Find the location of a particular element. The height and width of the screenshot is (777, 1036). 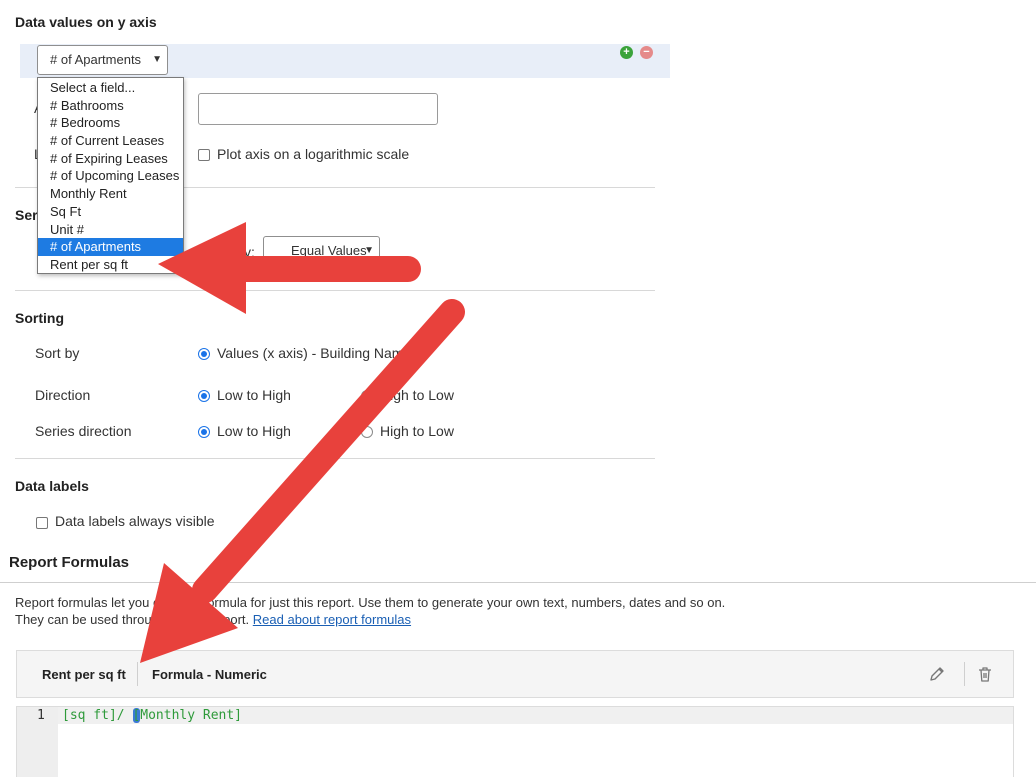

dropdown-option: # of Upcoming Leases is located at coordinates (110, 176).